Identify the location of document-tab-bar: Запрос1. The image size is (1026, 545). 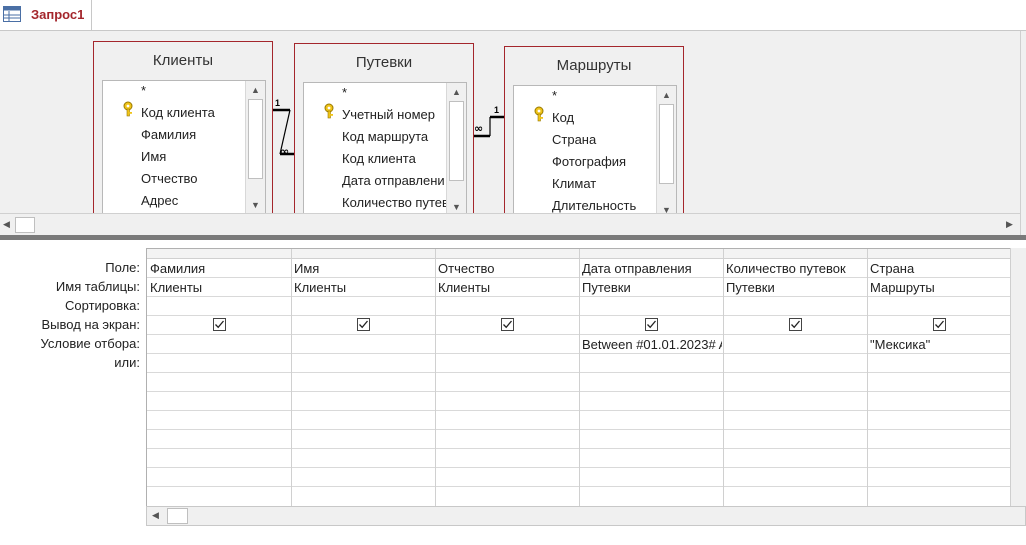
(513, 15).